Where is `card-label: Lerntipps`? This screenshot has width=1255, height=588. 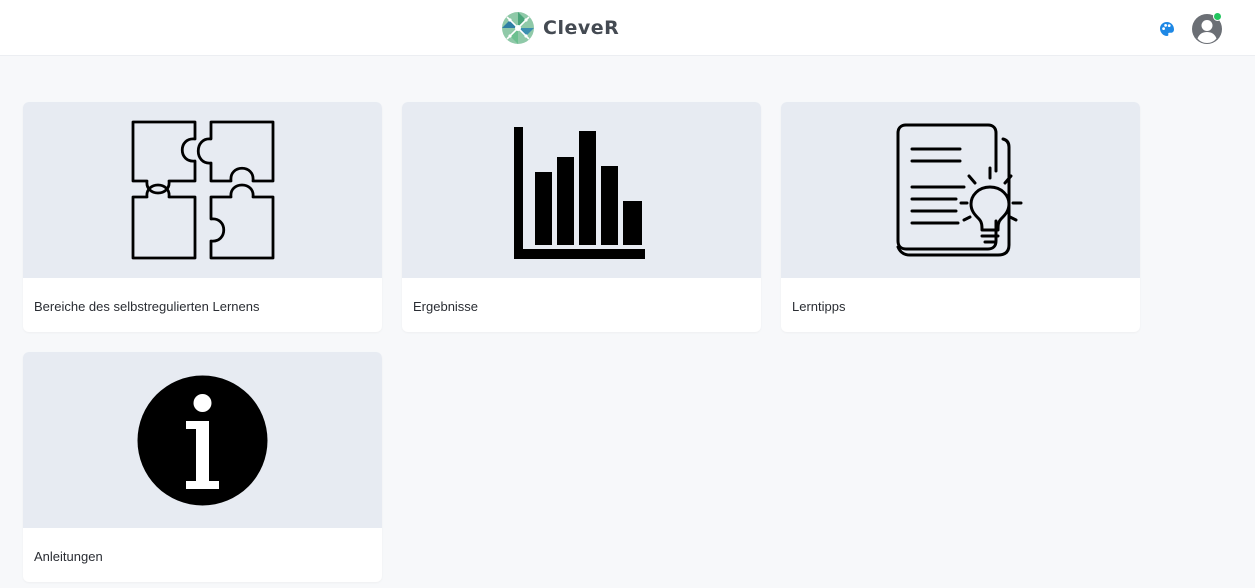 card-label: Lerntipps is located at coordinates (819, 306).